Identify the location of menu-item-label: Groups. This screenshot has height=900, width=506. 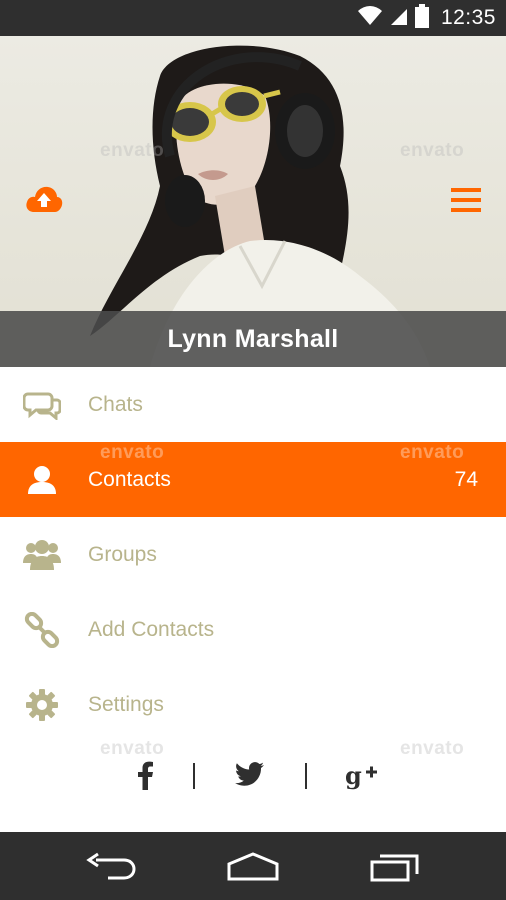
(122, 554).